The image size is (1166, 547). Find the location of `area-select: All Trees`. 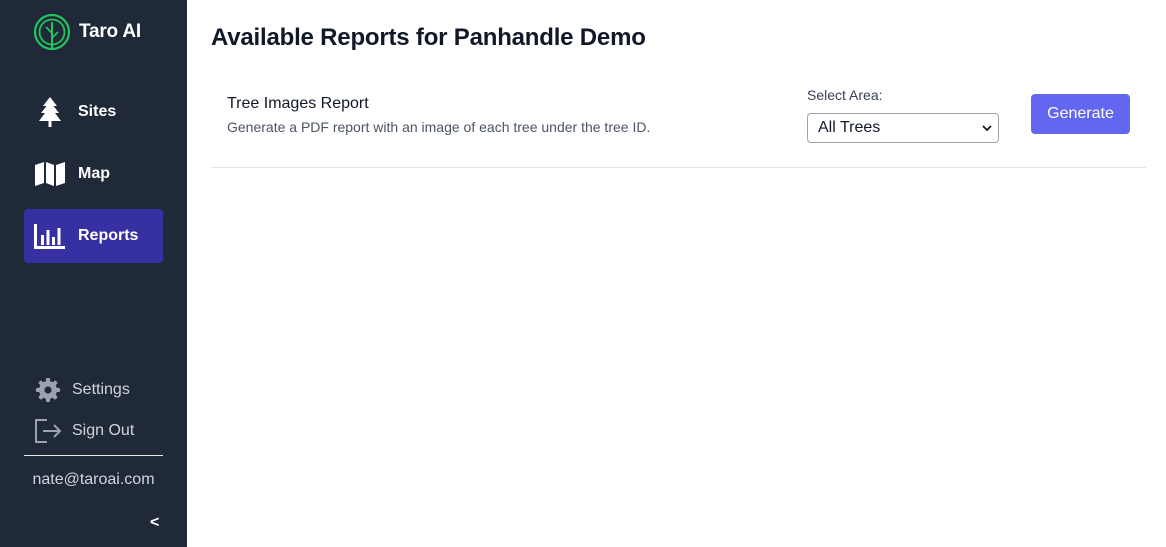

area-select: All Trees is located at coordinates (903, 128).